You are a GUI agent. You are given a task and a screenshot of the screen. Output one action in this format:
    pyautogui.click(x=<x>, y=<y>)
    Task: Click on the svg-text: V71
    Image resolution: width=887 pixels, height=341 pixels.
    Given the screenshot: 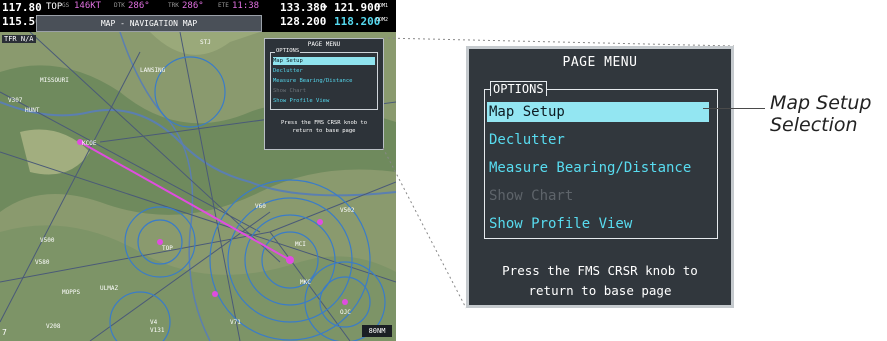 What is the action you would take?
    pyautogui.click(x=235, y=322)
    